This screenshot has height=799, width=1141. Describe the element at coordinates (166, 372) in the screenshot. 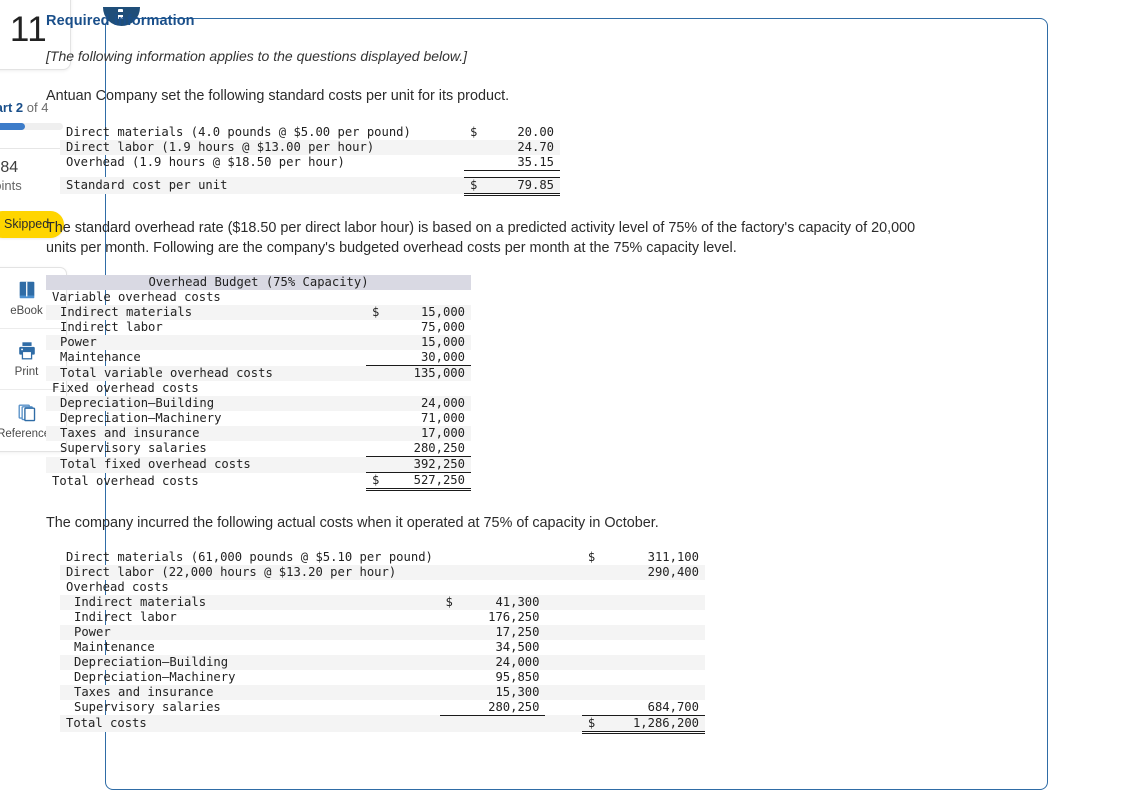

I see `row-label: Total variable overhead costs` at that location.